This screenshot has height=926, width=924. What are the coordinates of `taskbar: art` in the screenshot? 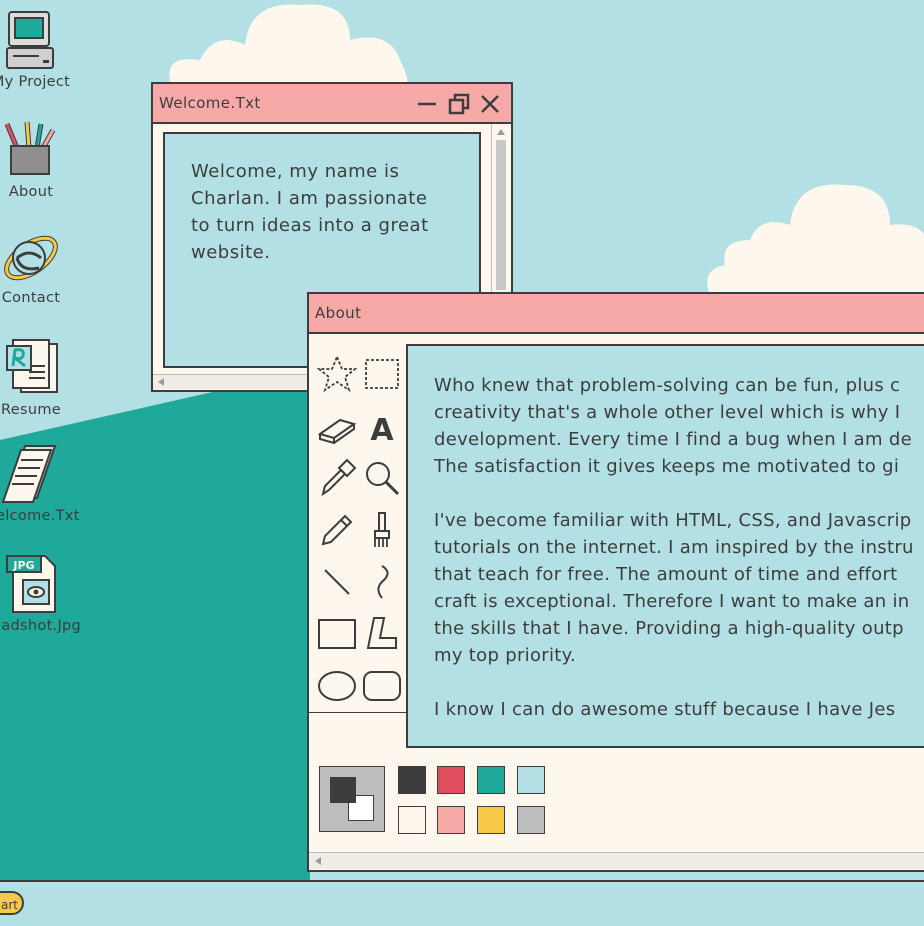 It's located at (462, 903).